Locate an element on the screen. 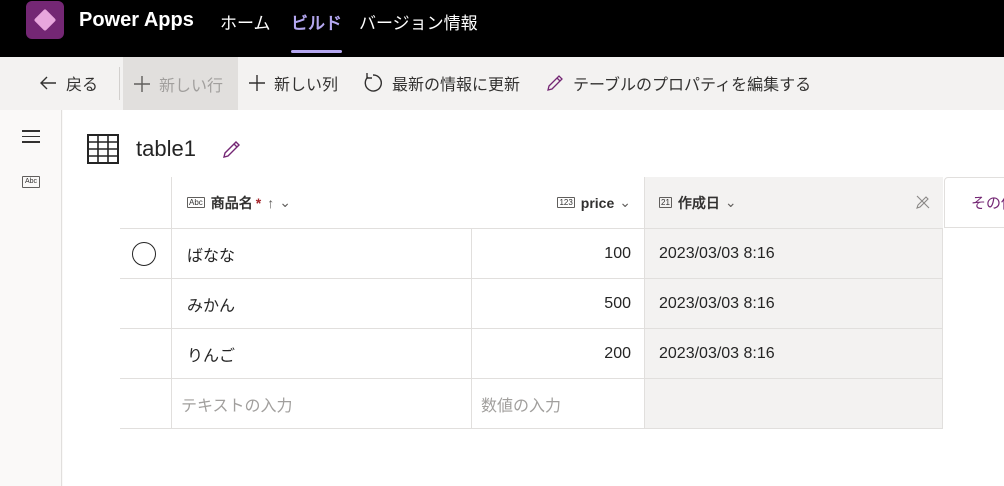  column-label: price is located at coordinates (597, 202).